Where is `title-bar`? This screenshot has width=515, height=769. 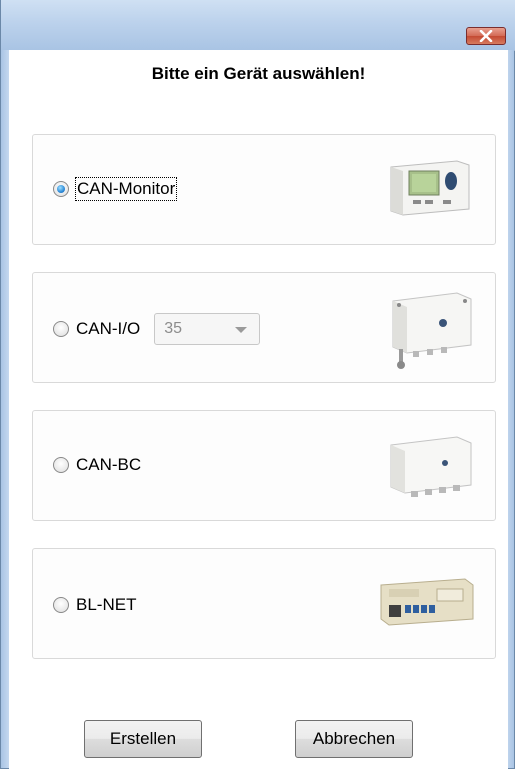 title-bar is located at coordinates (258, 25).